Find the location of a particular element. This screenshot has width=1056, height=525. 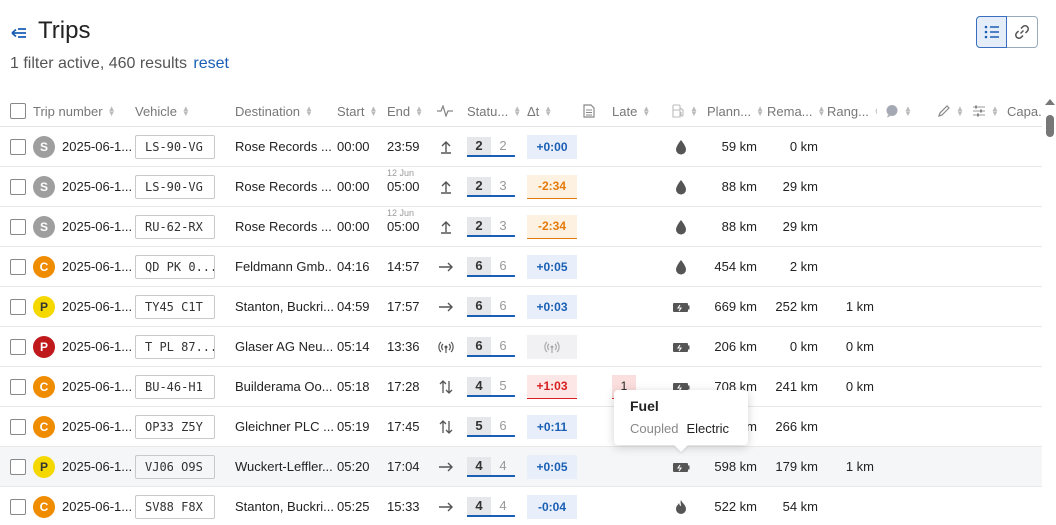

range-distance: 1 km is located at coordinates (859, 306).